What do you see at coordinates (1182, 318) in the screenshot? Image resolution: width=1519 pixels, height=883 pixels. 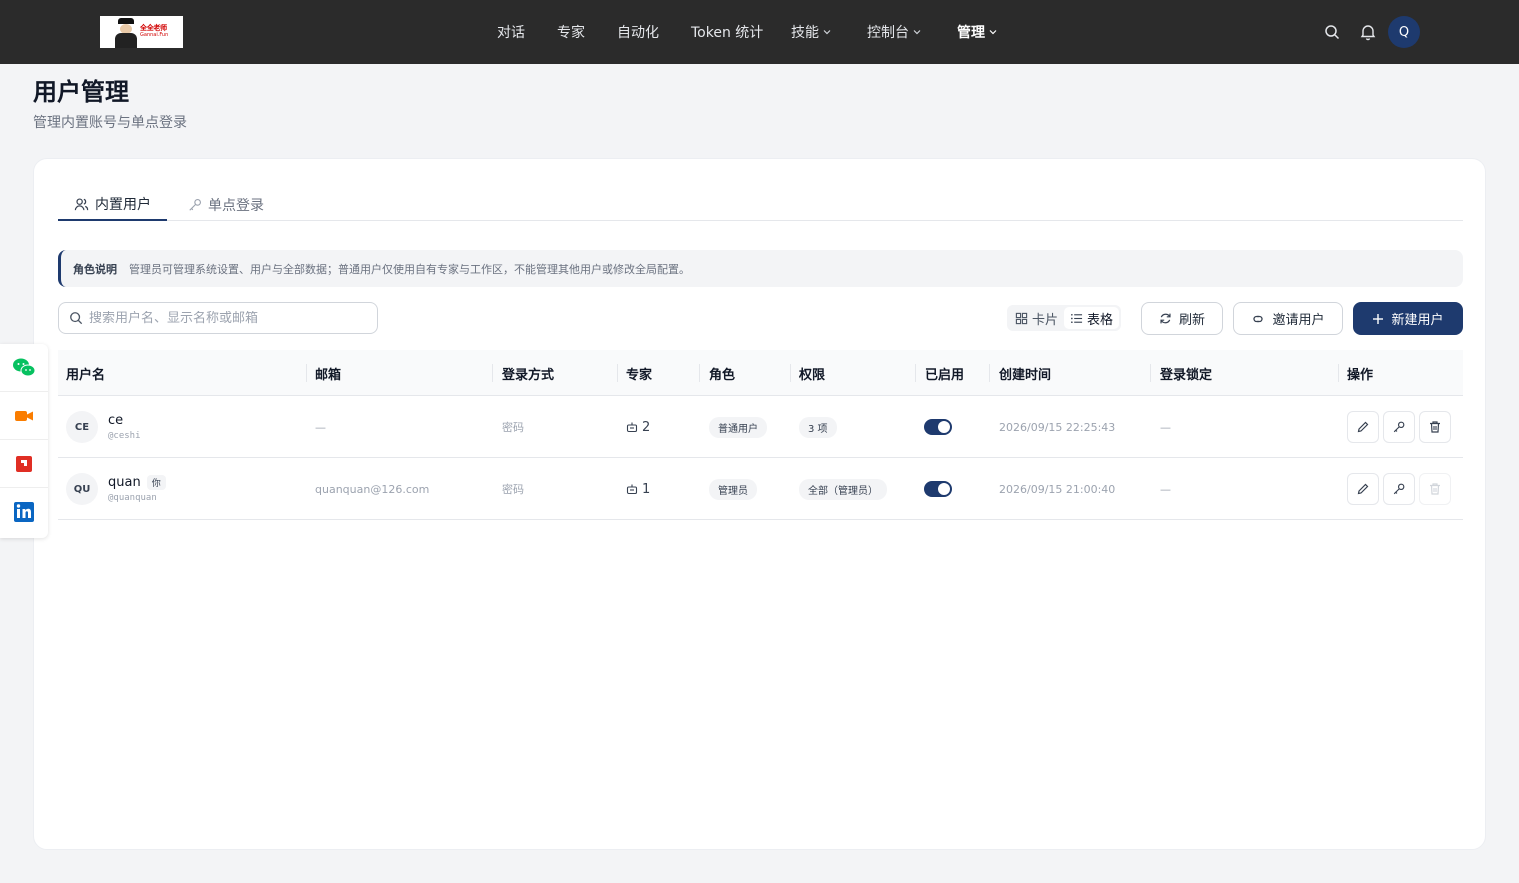 I see `refresh-button: 刷新` at bounding box center [1182, 318].